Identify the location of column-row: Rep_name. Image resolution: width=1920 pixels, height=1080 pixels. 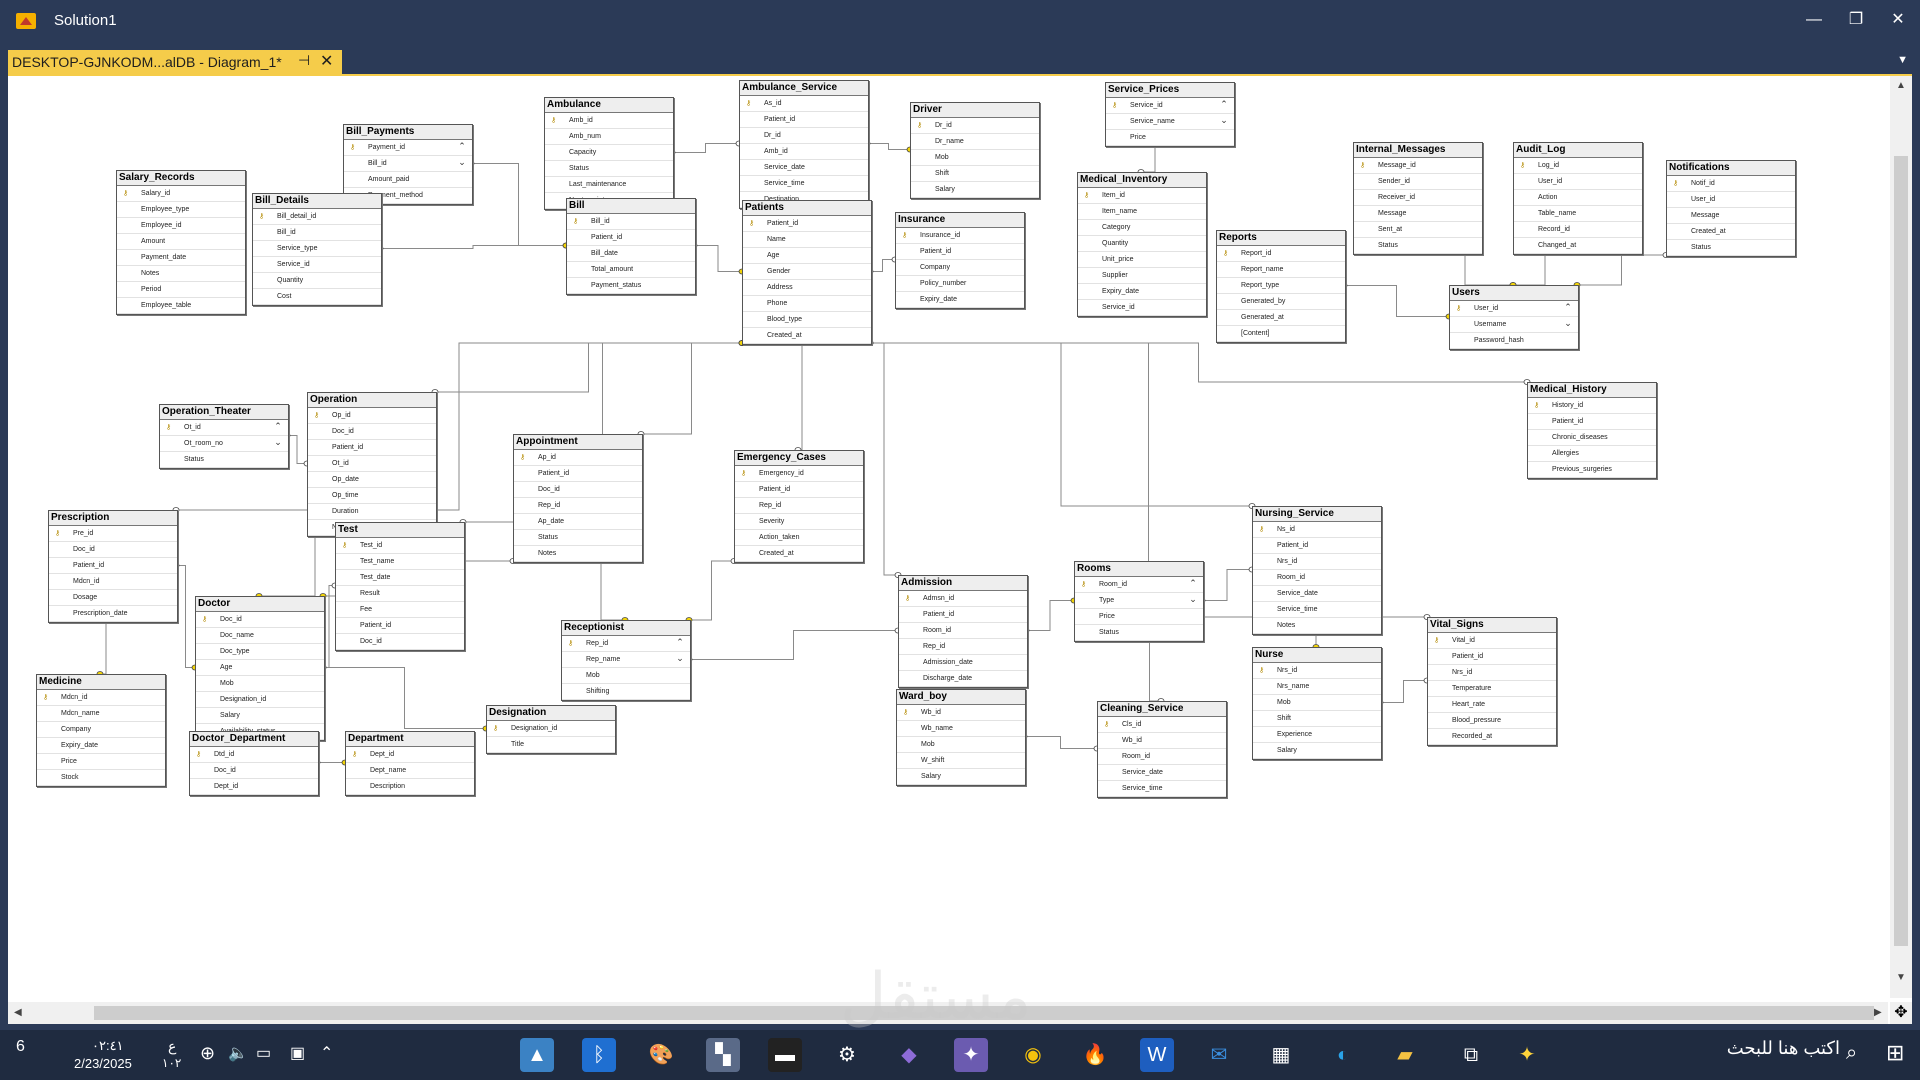
(626, 660).